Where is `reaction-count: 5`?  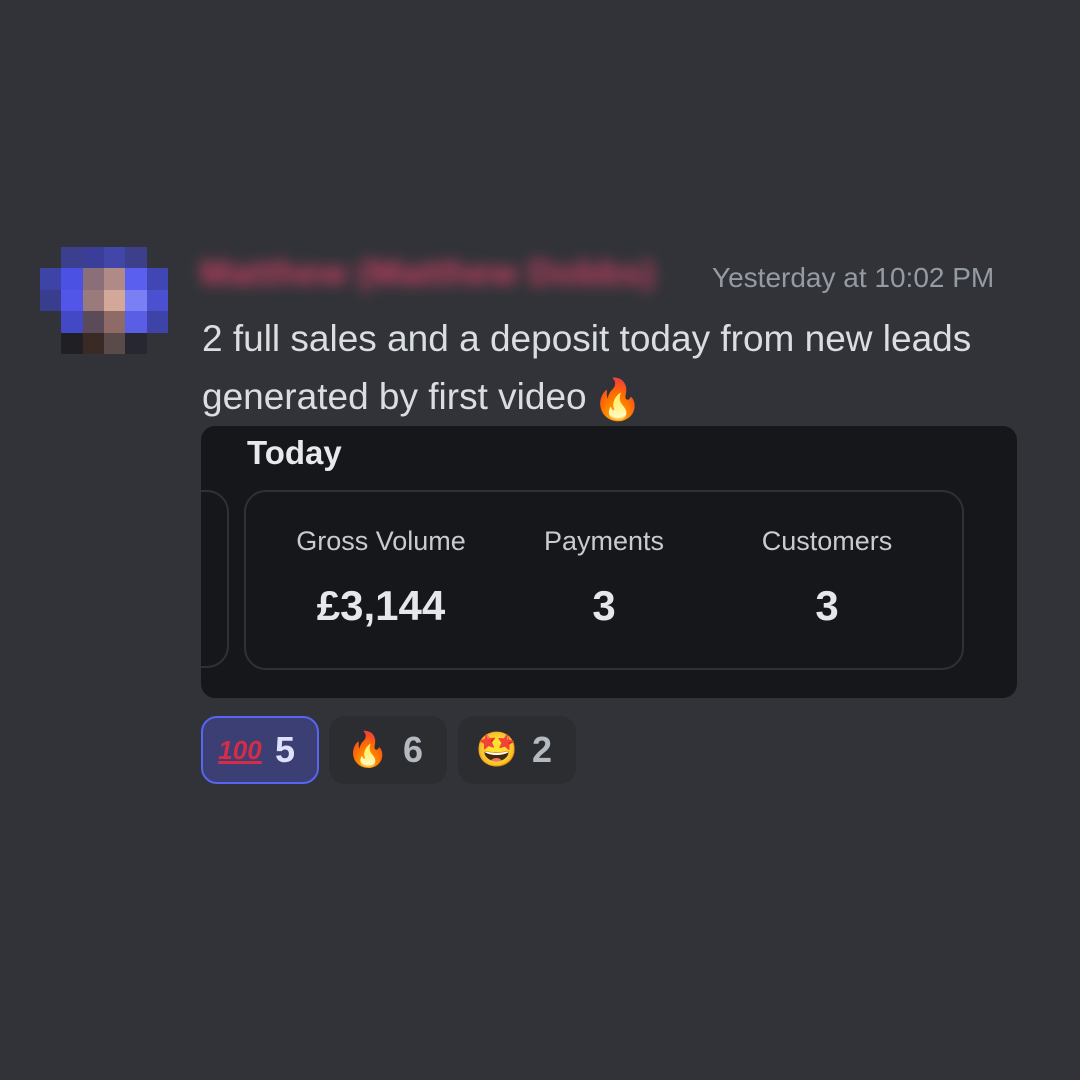
reaction-count: 5 is located at coordinates (285, 749).